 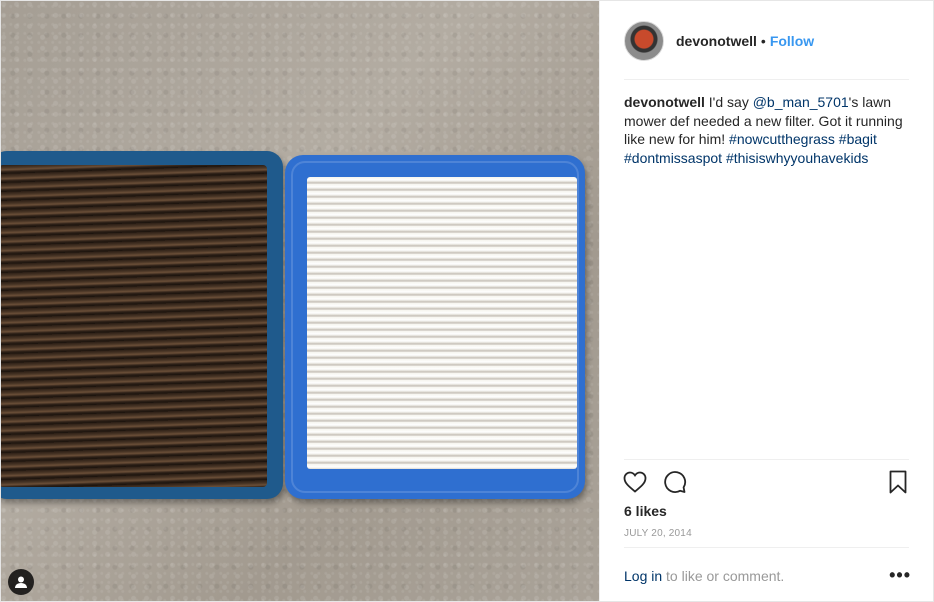 I want to click on hashtag-link: #dontmissaspot, so click(x=673, y=158).